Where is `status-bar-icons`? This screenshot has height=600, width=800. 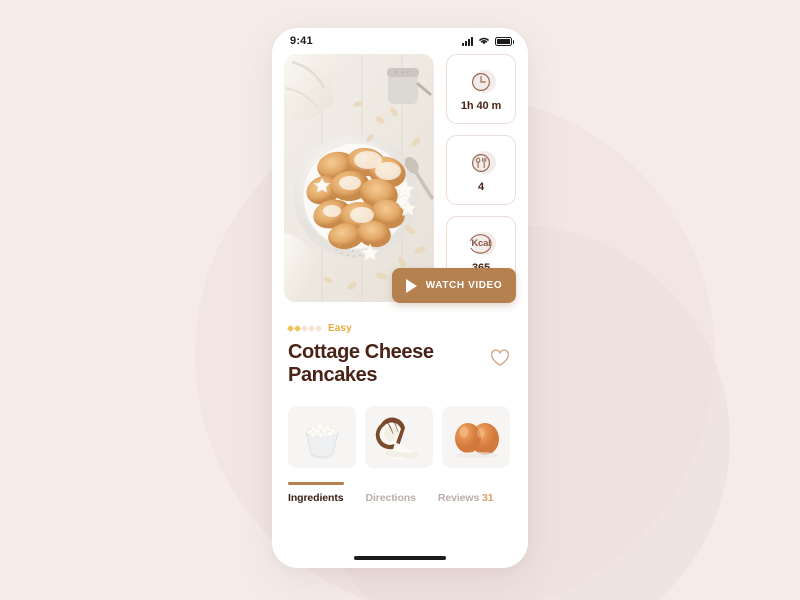
status-bar-icons is located at coordinates (488, 41).